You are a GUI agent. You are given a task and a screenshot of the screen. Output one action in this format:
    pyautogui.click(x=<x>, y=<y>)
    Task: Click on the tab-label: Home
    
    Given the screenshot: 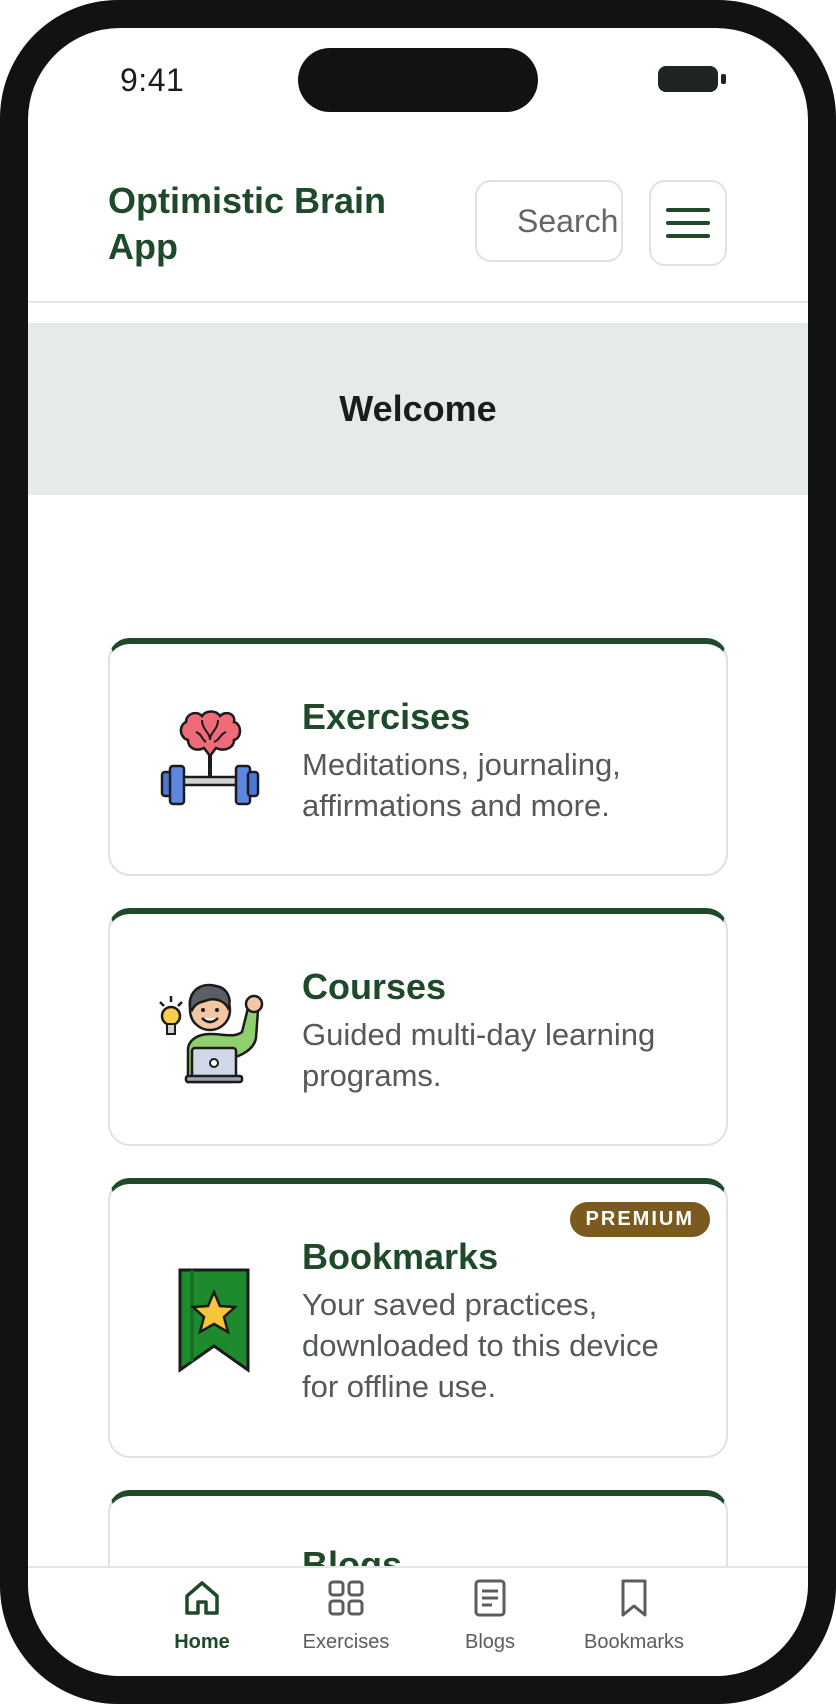 What is the action you would take?
    pyautogui.click(x=202, y=1642)
    